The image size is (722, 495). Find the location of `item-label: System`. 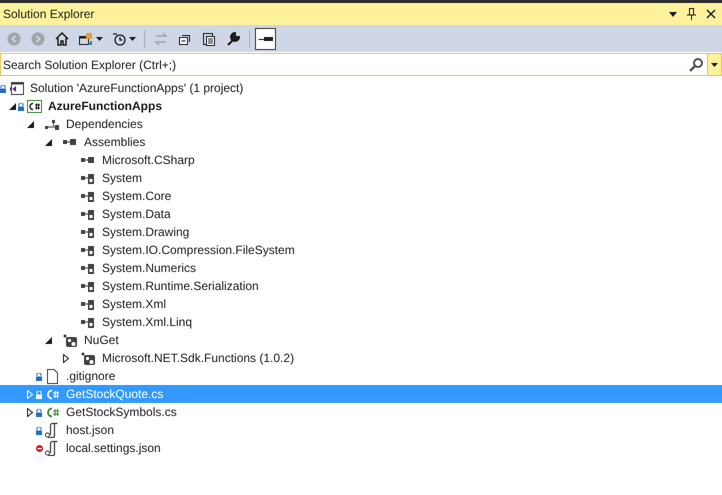

item-label: System is located at coordinates (122, 178).